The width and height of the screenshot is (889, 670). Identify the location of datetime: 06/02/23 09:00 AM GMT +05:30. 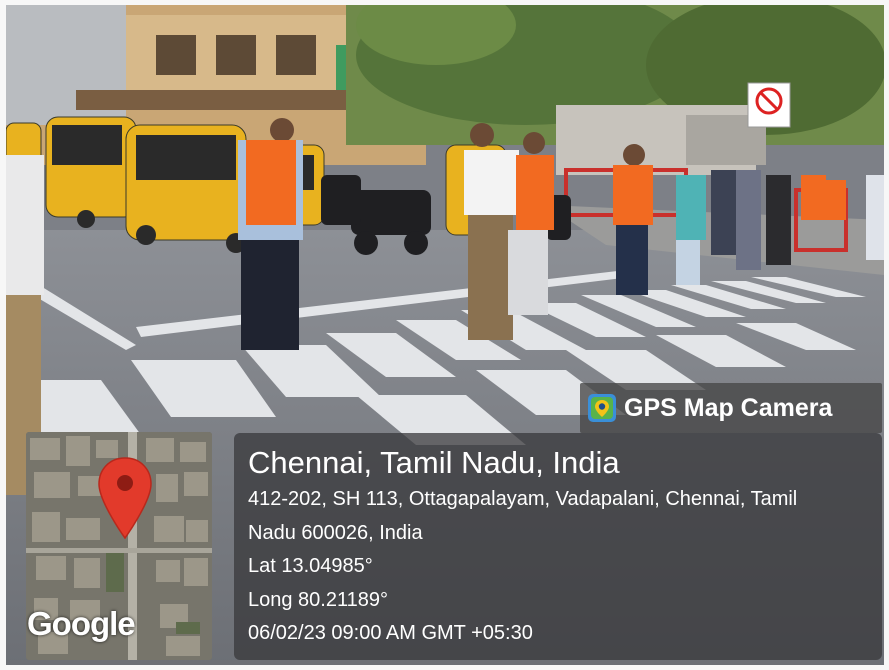
(390, 633).